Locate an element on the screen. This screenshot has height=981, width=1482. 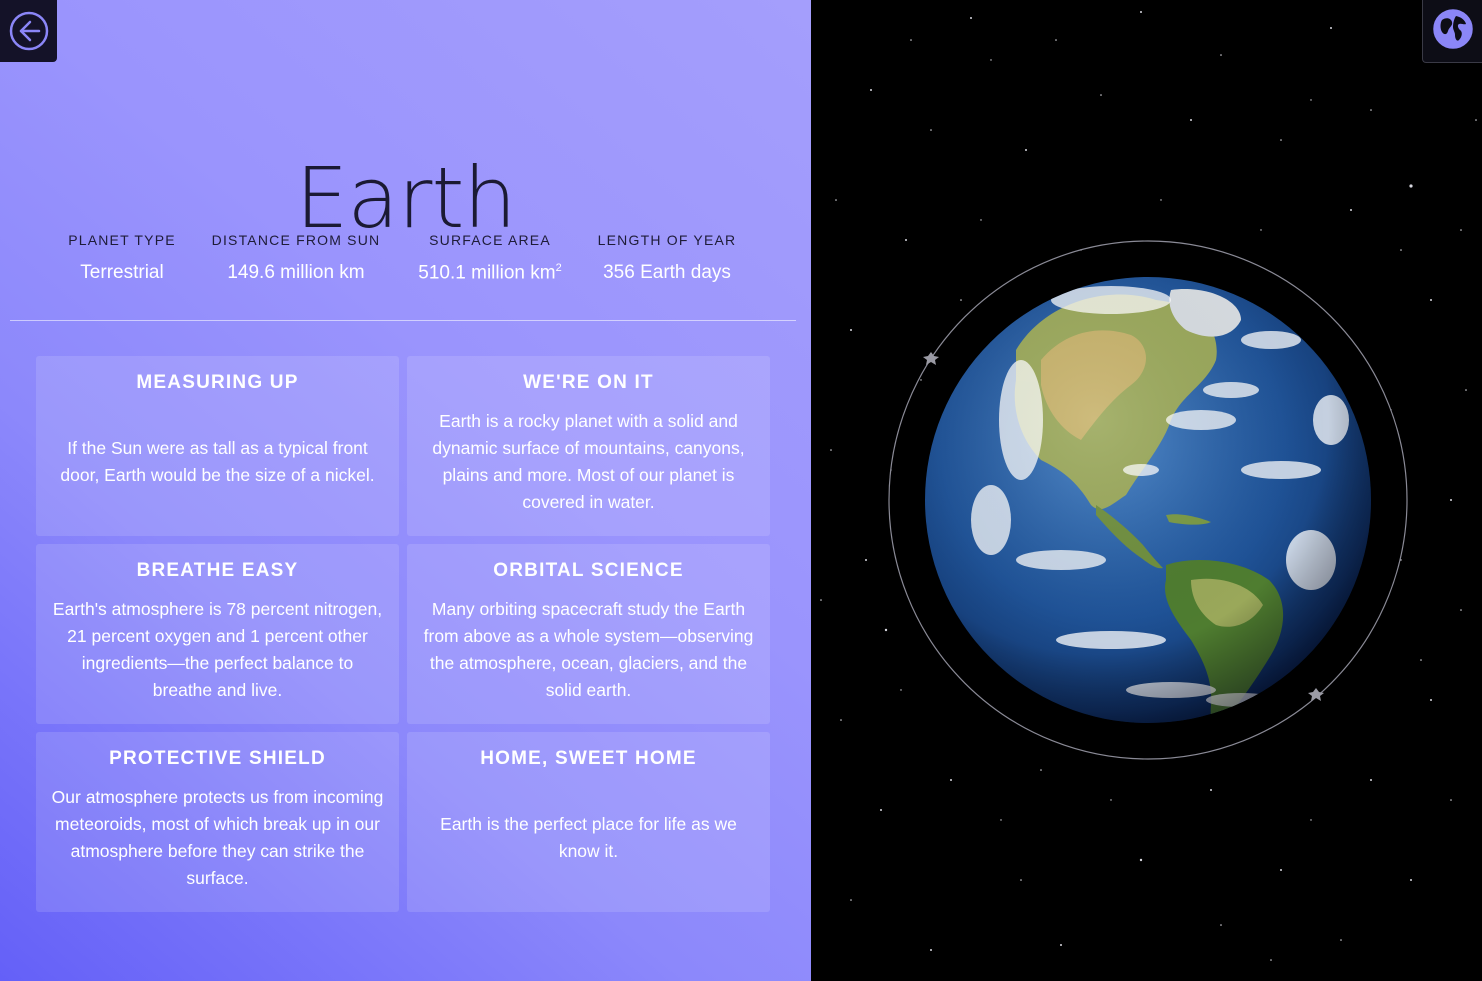
stat-value: 356 Earth days is located at coordinates (667, 272).